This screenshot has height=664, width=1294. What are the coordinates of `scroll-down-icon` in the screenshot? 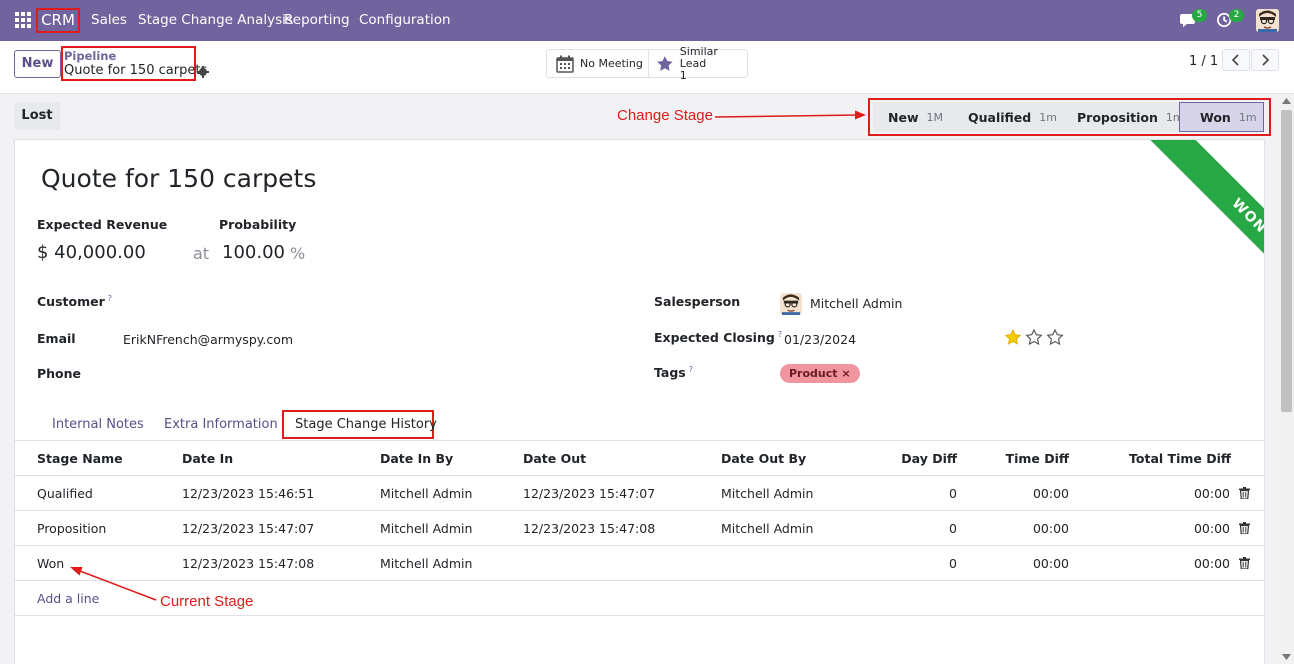 It's located at (1286, 657).